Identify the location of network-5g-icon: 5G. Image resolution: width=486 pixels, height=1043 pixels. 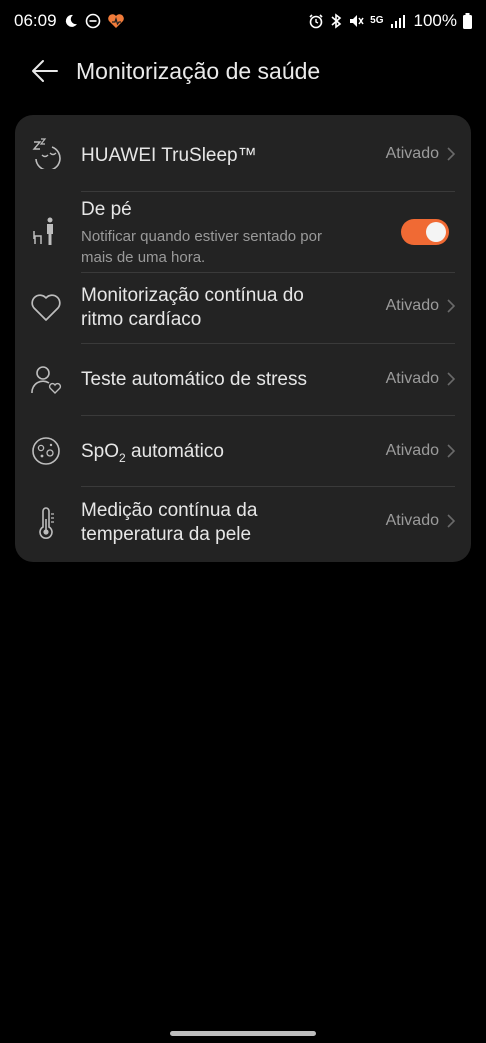
(377, 20).